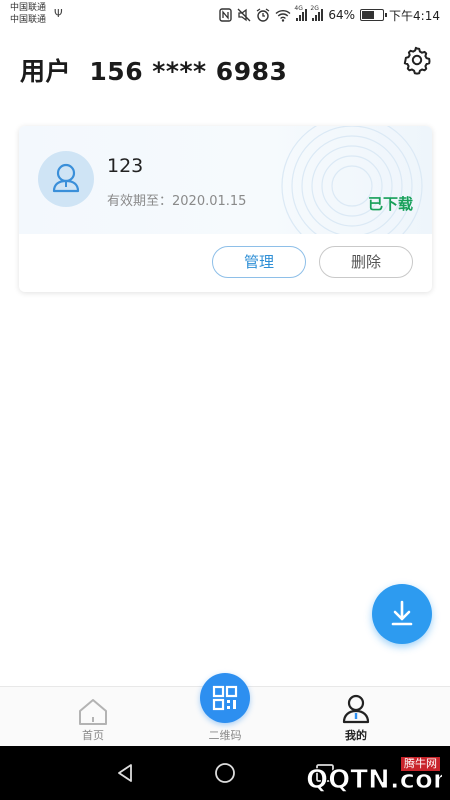 Image resolution: width=450 pixels, height=800 pixels. What do you see at coordinates (93, 712) in the screenshot?
I see `home-icon` at bounding box center [93, 712].